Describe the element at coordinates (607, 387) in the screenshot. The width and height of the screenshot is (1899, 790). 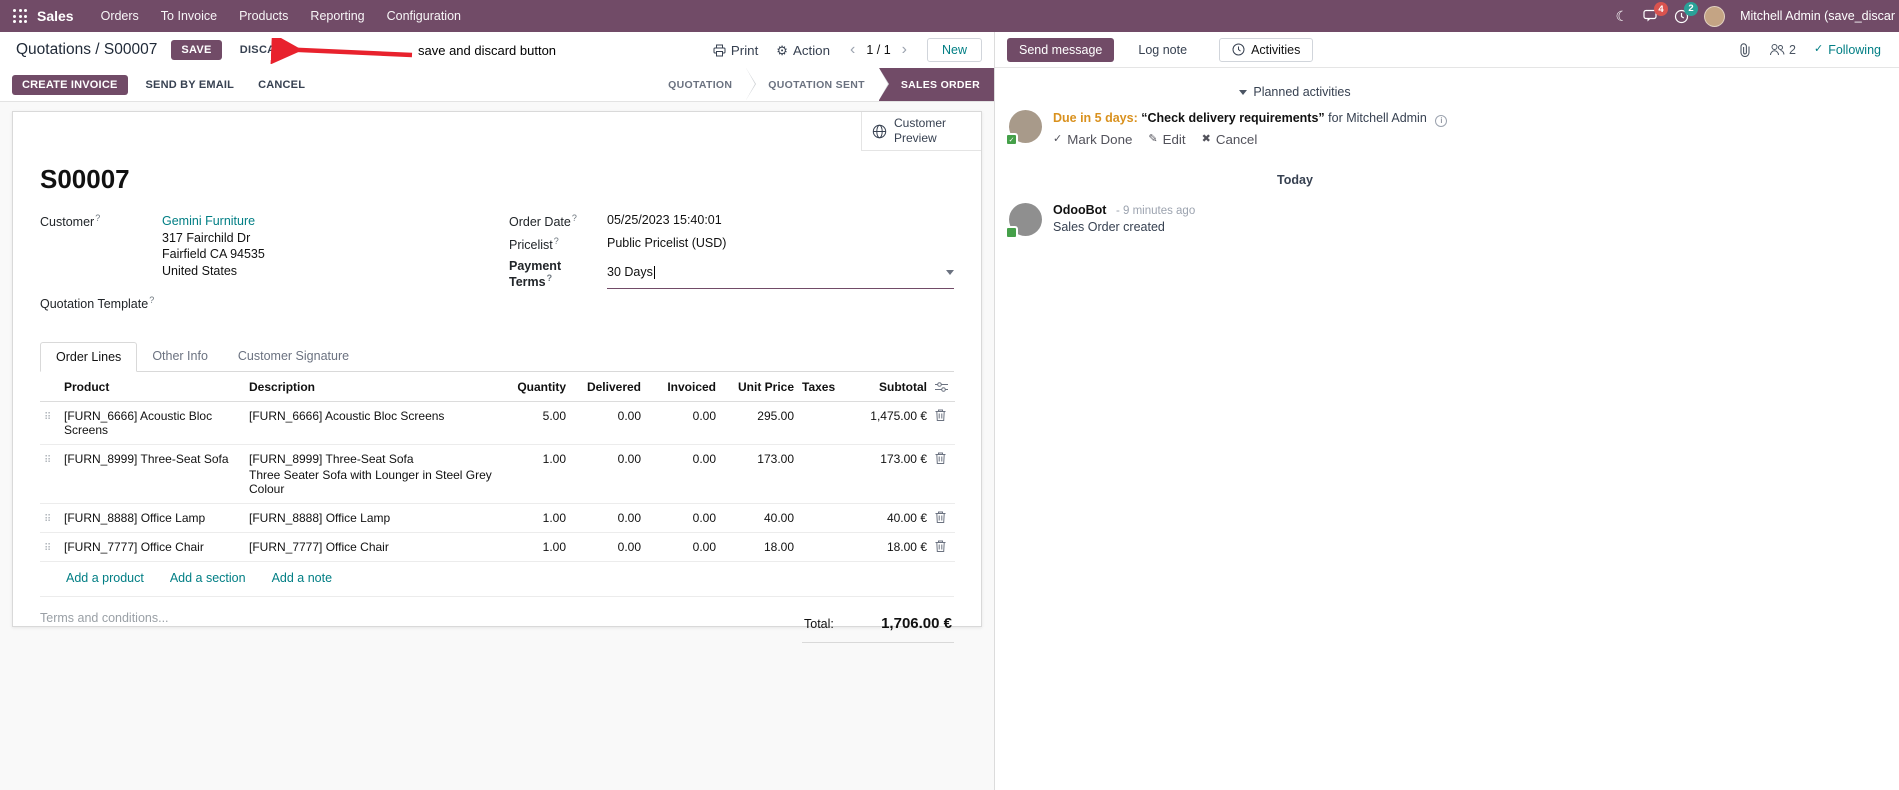
I see `header-delivered: Delivered` at that location.